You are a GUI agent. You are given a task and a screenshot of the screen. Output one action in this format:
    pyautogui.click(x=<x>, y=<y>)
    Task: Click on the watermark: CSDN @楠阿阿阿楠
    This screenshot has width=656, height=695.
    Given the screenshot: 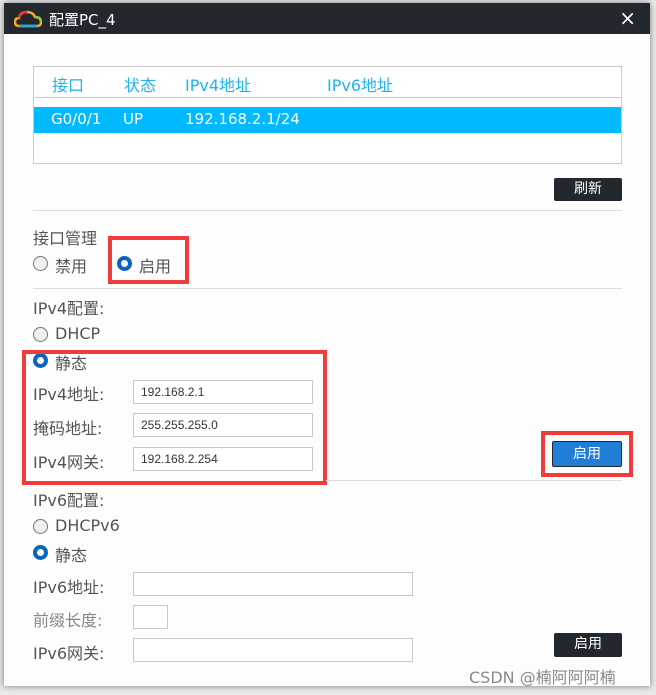 What is the action you would take?
    pyautogui.click(x=542, y=677)
    